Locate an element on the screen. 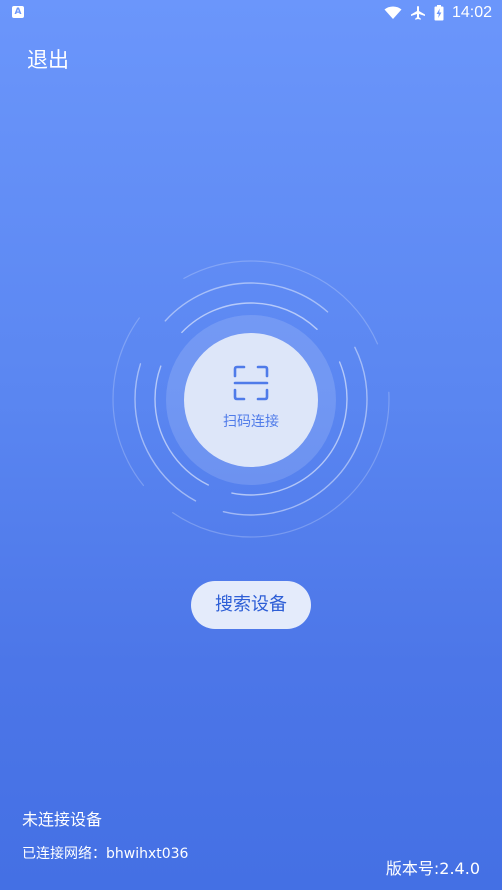  status-icons: 14:02 is located at coordinates (438, 13).